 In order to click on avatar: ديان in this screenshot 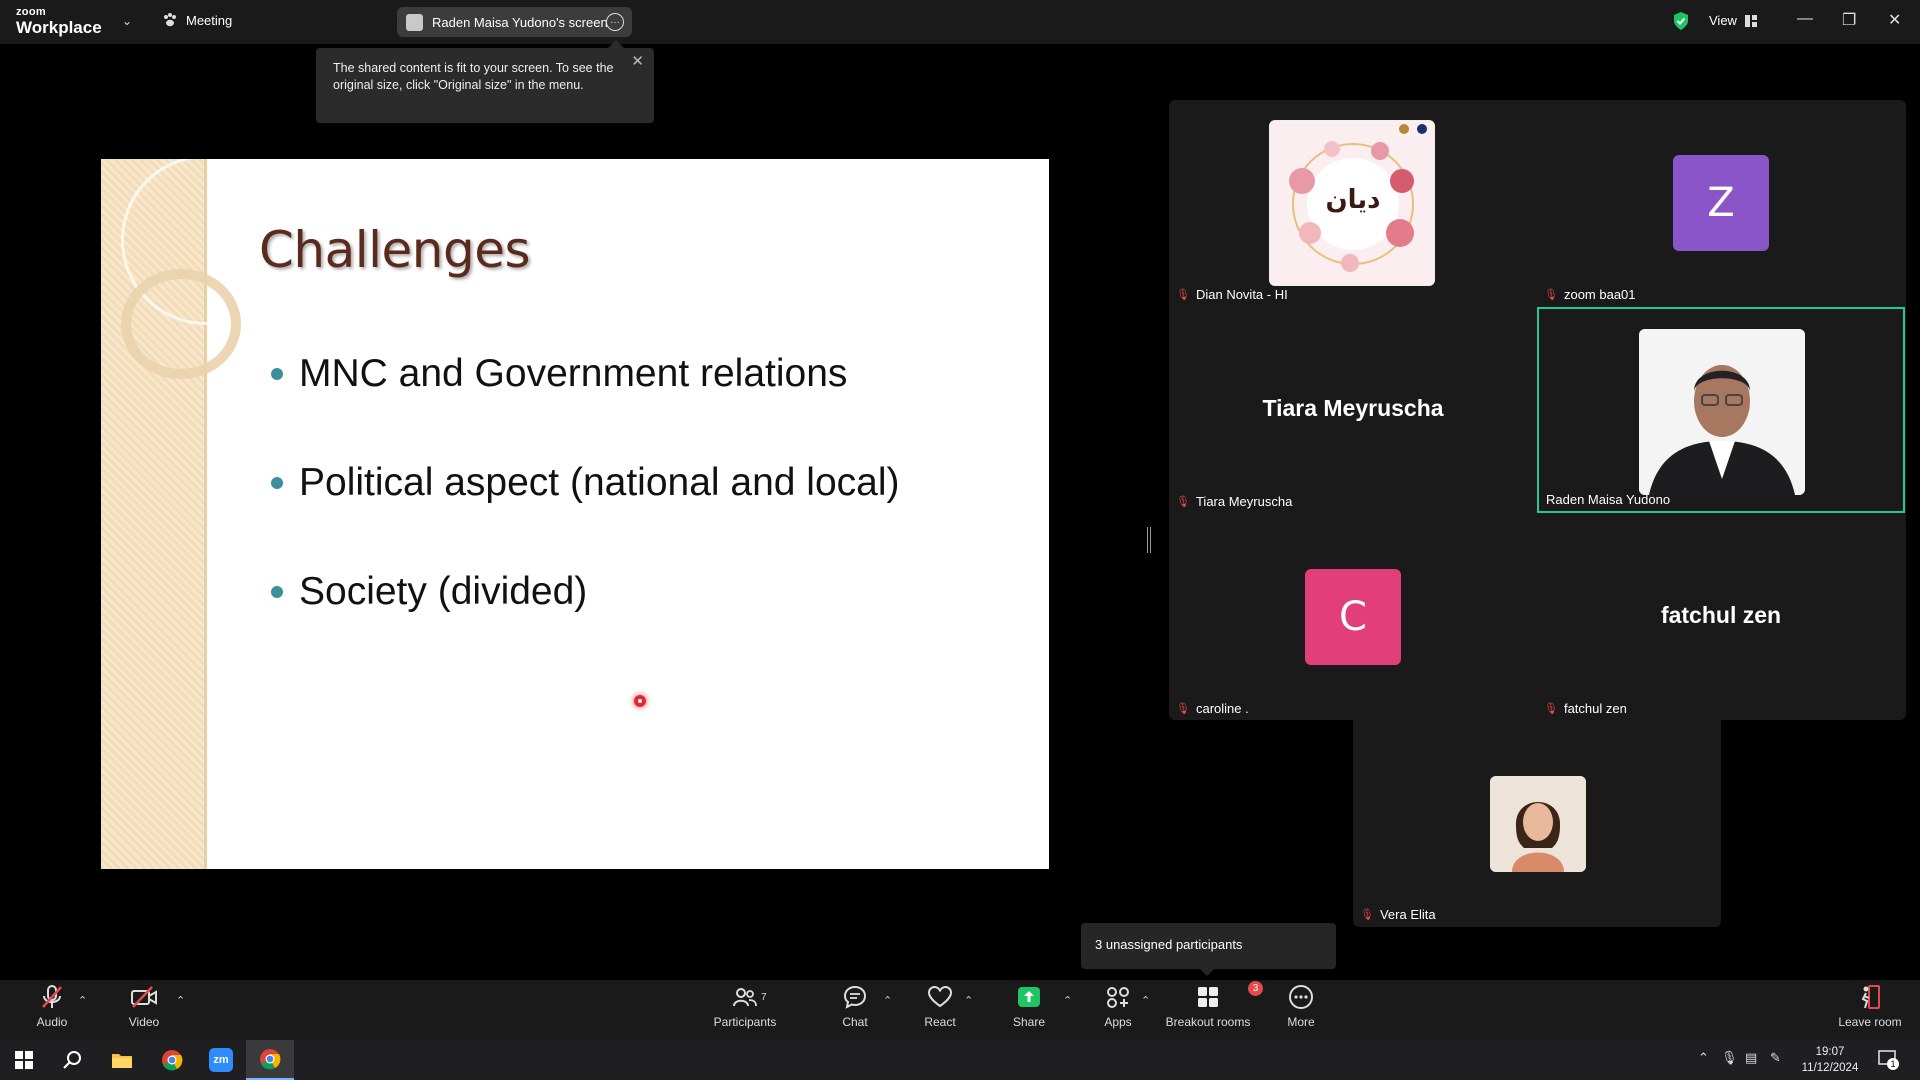, I will do `click(1352, 203)`.